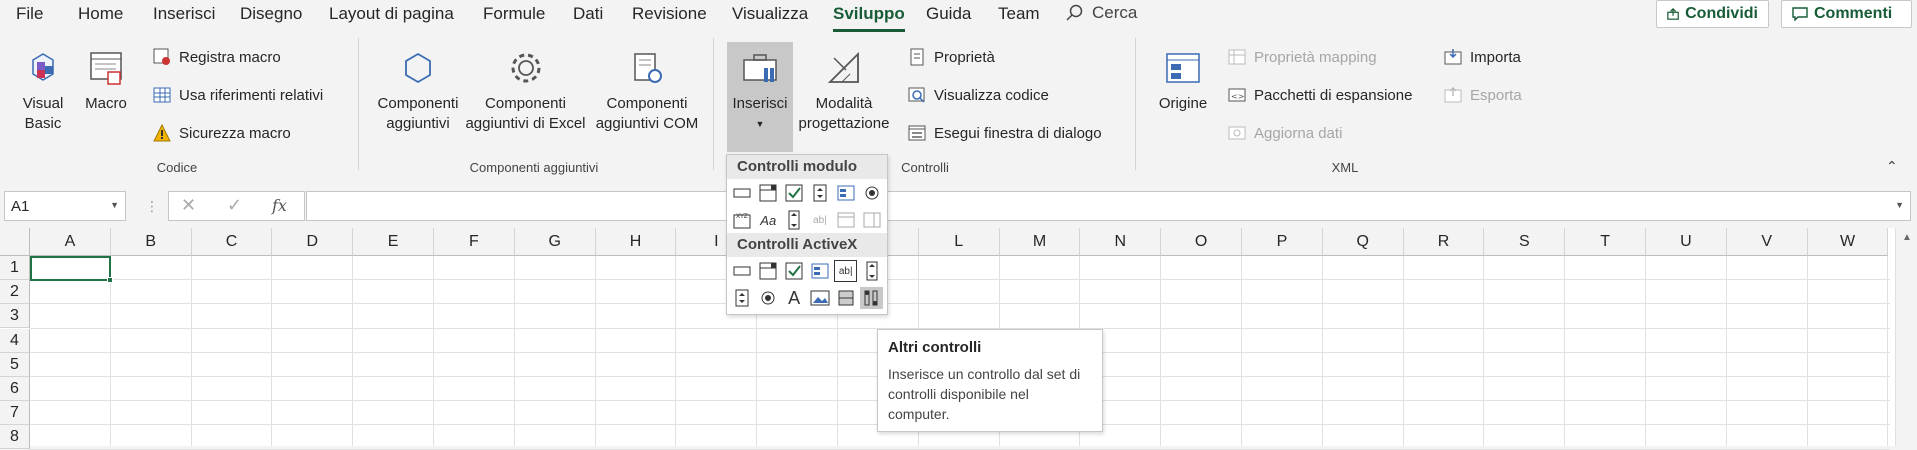 This screenshot has width=1917, height=450. What do you see at coordinates (1282, 242) in the screenshot?
I see `column-header: P` at bounding box center [1282, 242].